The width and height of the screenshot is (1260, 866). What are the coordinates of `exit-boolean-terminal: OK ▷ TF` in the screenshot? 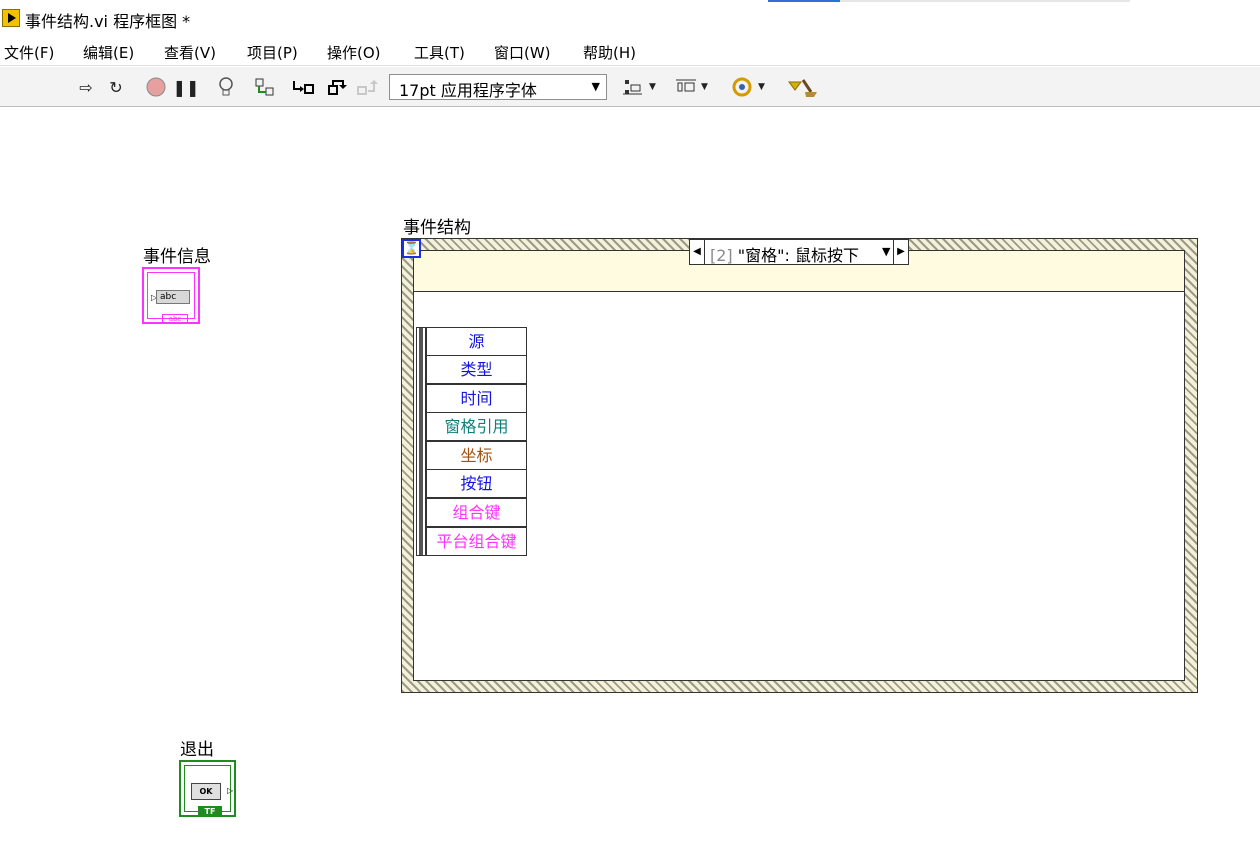 It's located at (207, 788).